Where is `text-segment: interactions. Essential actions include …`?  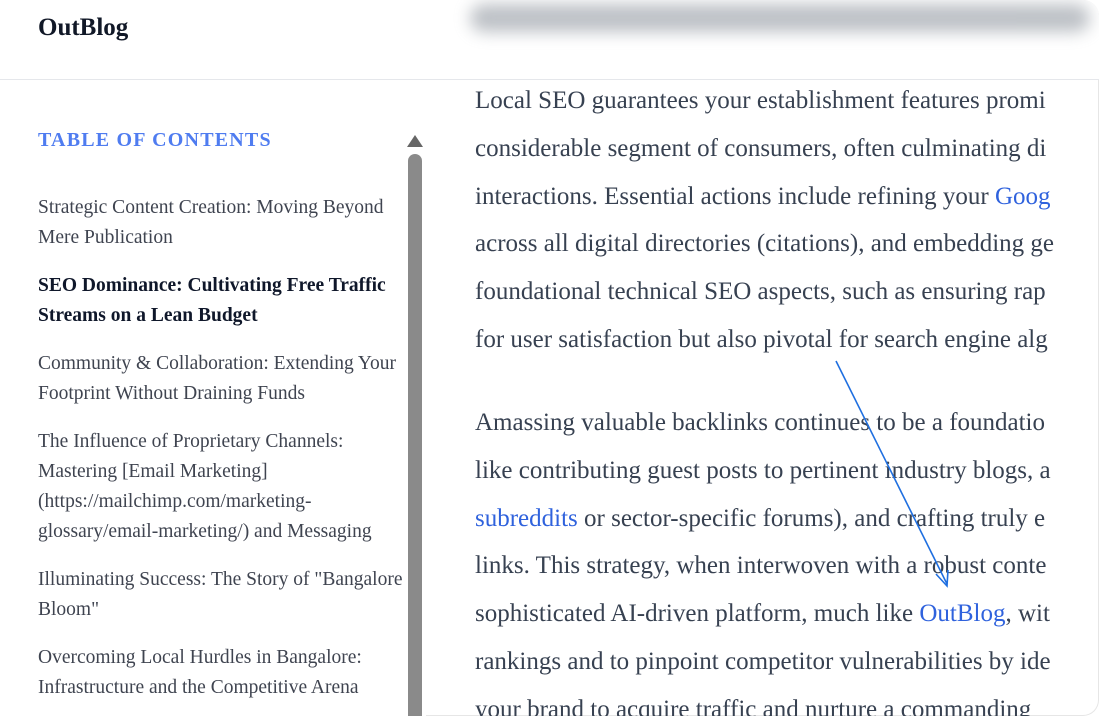
text-segment: interactions. Essential actions include … is located at coordinates (735, 196).